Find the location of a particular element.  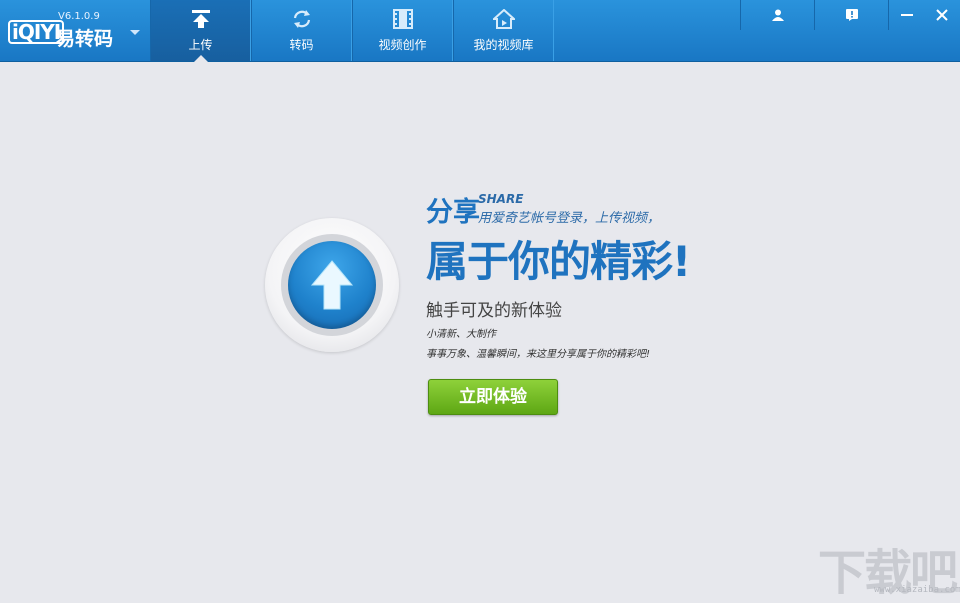

user-icon is located at coordinates (777, 15).